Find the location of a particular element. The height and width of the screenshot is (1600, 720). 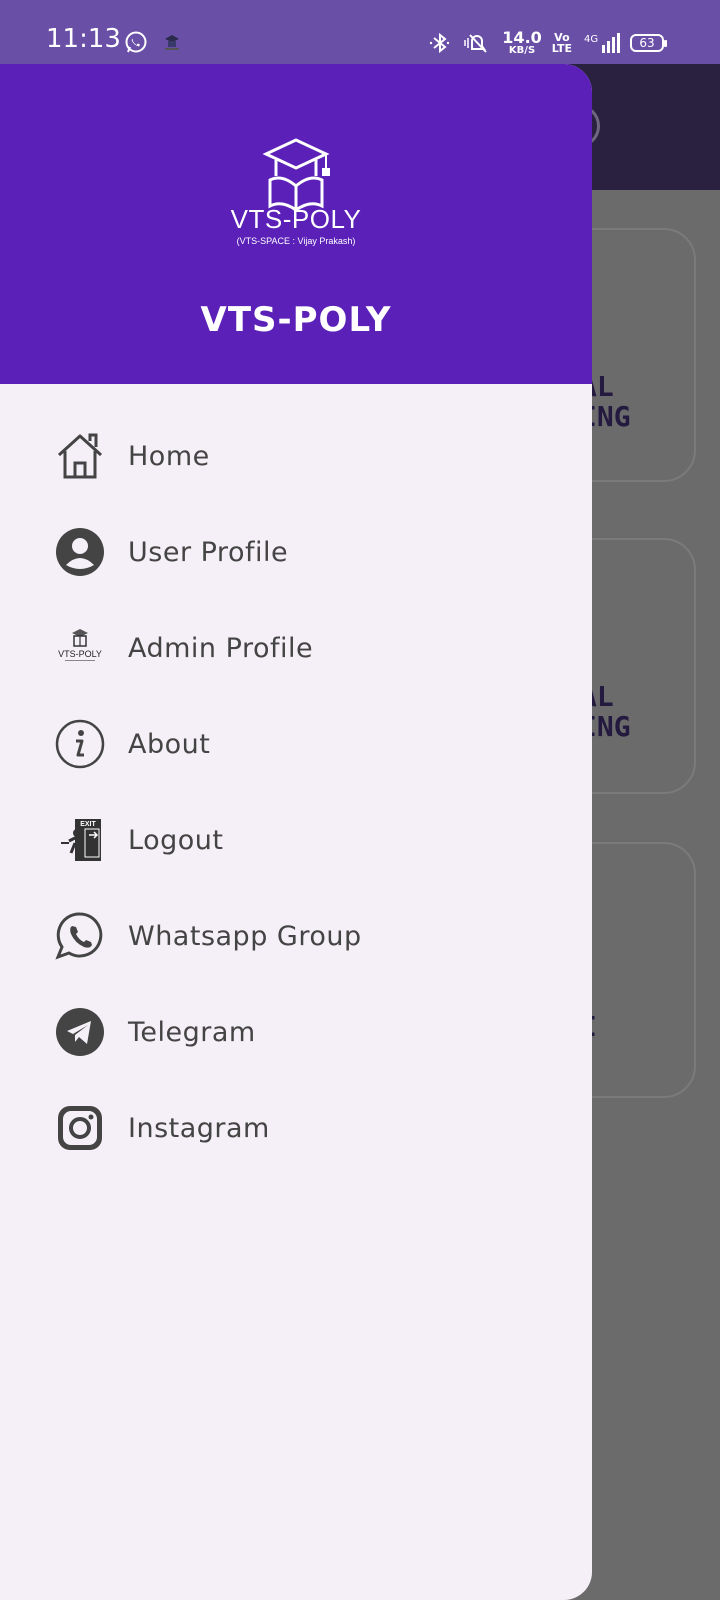

status-icons: 14.0 KB/S Vo LTE 4G 63 is located at coordinates (547, 43).